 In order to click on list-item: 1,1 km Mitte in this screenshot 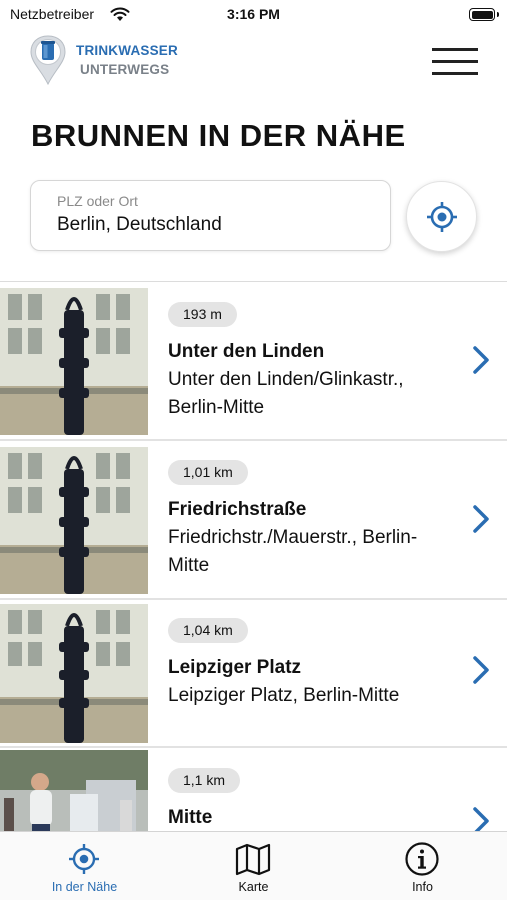, I will do `click(253, 789)`.